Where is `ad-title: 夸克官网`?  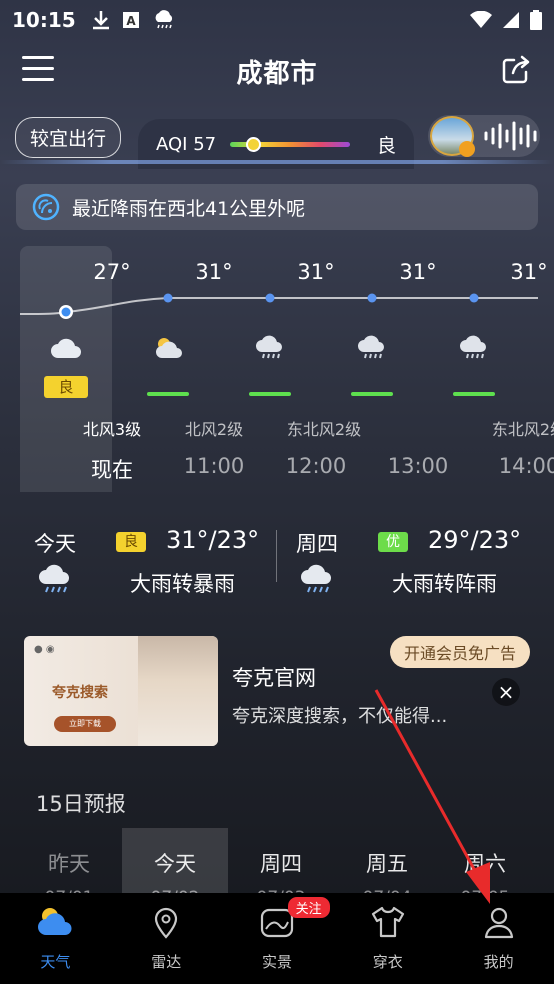
ad-title: 夸克官网 is located at coordinates (274, 678).